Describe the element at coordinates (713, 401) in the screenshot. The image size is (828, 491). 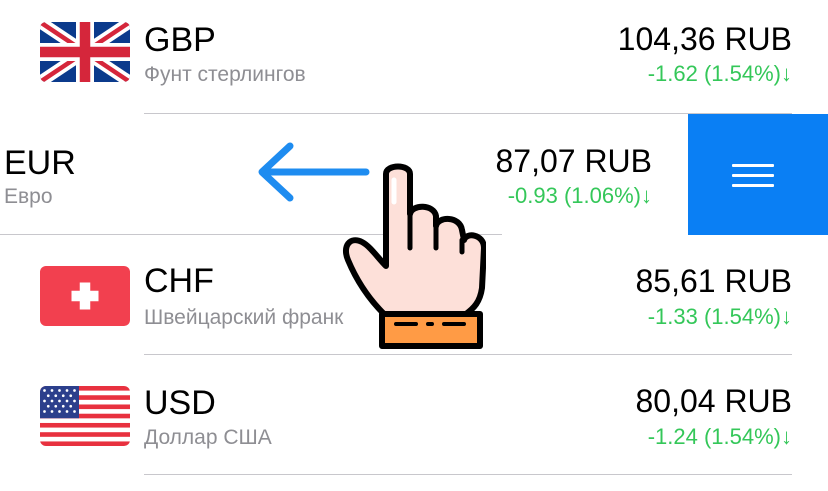
I see `exchange-rate: 80,04 RUB` at that location.